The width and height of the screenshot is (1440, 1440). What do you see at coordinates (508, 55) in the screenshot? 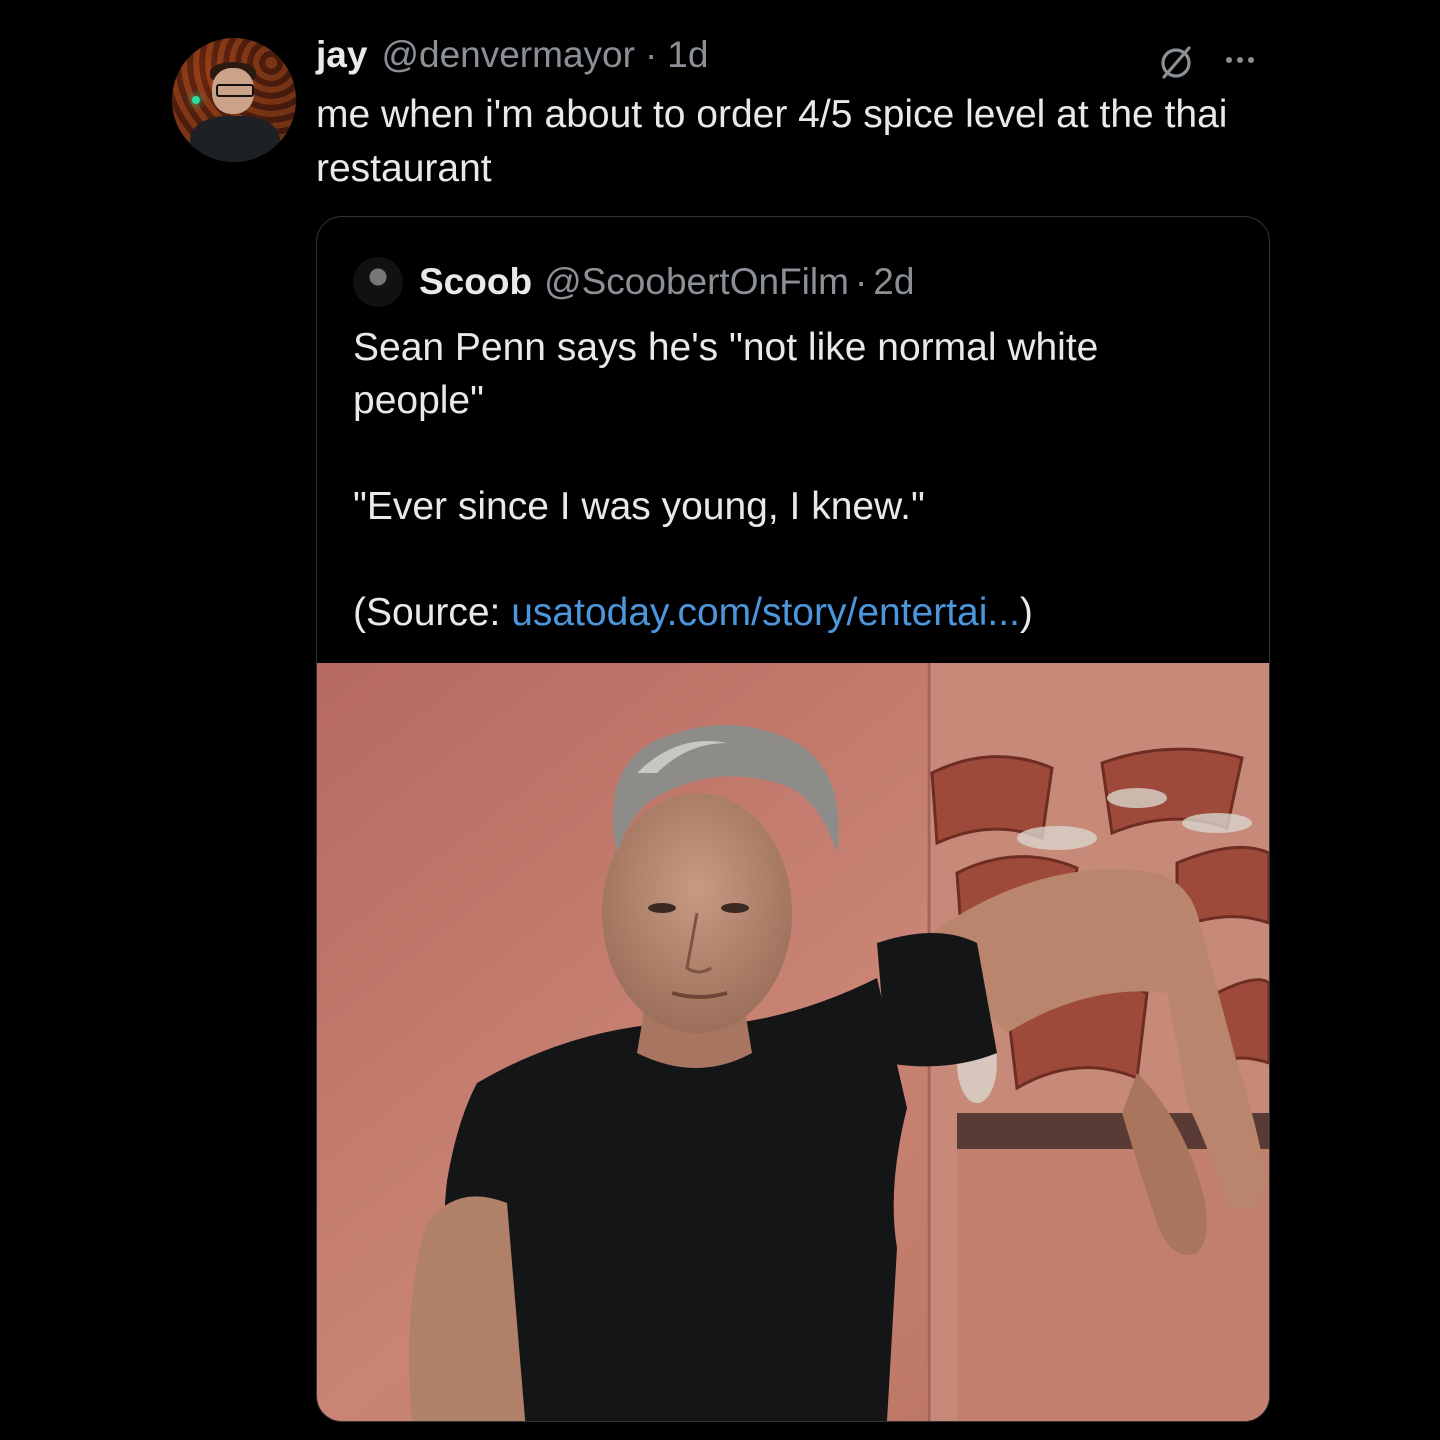
I see `author-handle: @denvermayor` at bounding box center [508, 55].